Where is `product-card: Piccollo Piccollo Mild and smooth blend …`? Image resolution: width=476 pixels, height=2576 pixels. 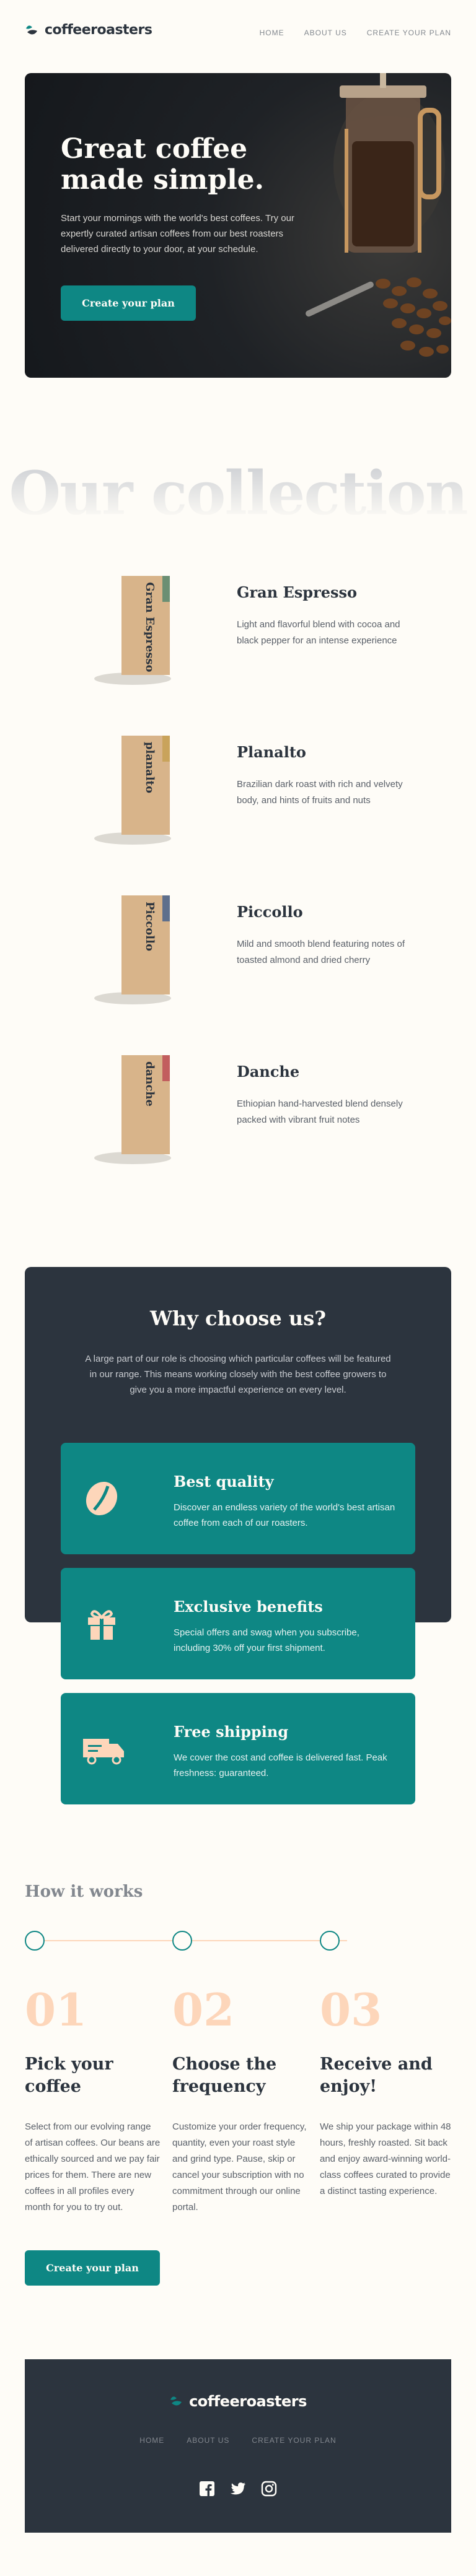
product-card: Piccollo Piccollo Mild and smooth blend … is located at coordinates (238, 960).